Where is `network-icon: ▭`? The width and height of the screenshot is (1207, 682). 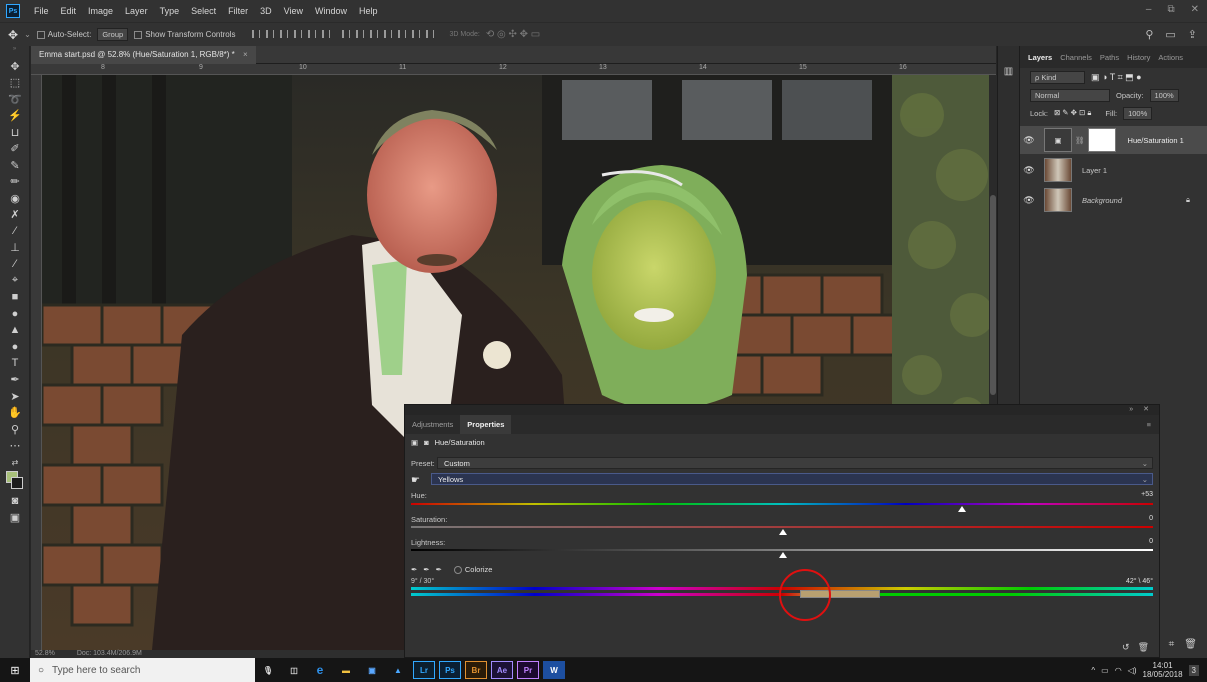
network-icon: ▭ is located at coordinates (1105, 670).